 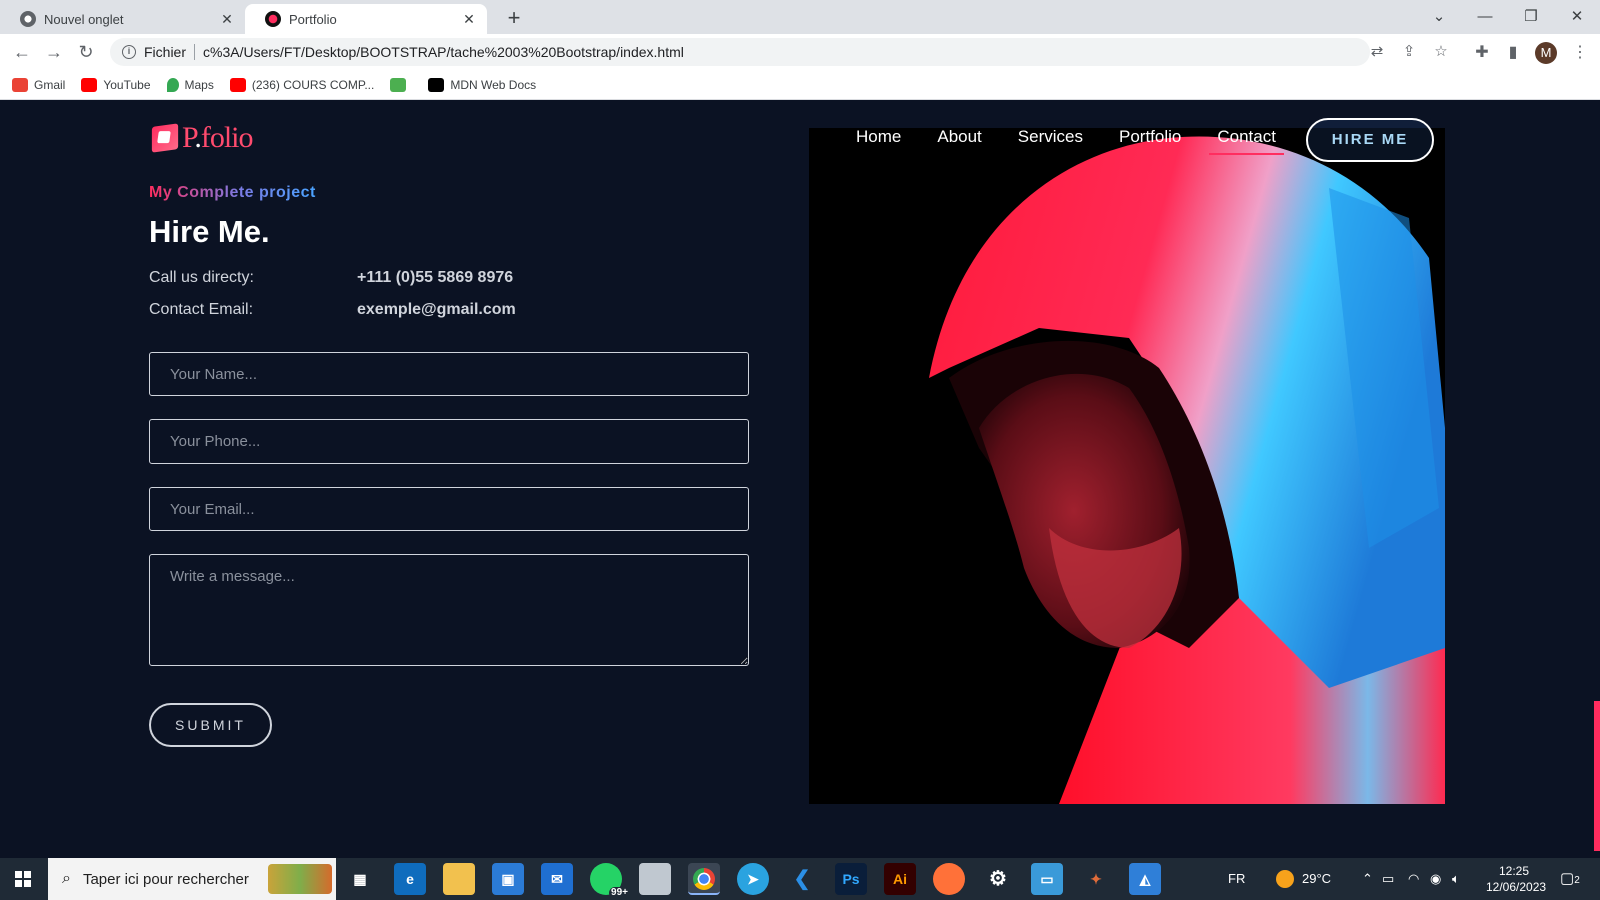 What do you see at coordinates (1246, 141) in the screenshot?
I see `nav-contact: Contact` at bounding box center [1246, 141].